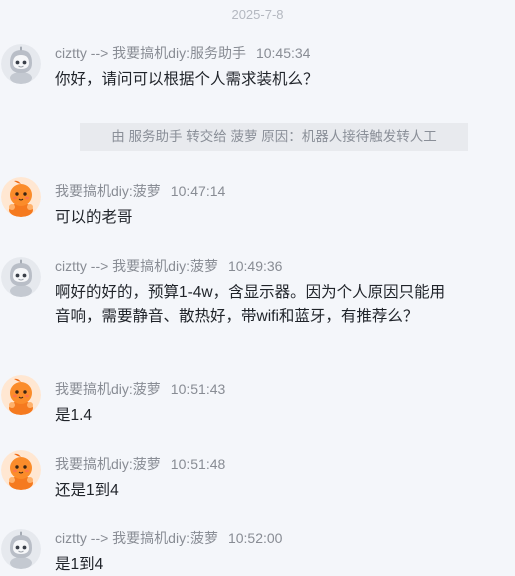 The height and width of the screenshot is (576, 515). What do you see at coordinates (198, 464) in the screenshot?
I see `message-time: 10:51:48` at bounding box center [198, 464].